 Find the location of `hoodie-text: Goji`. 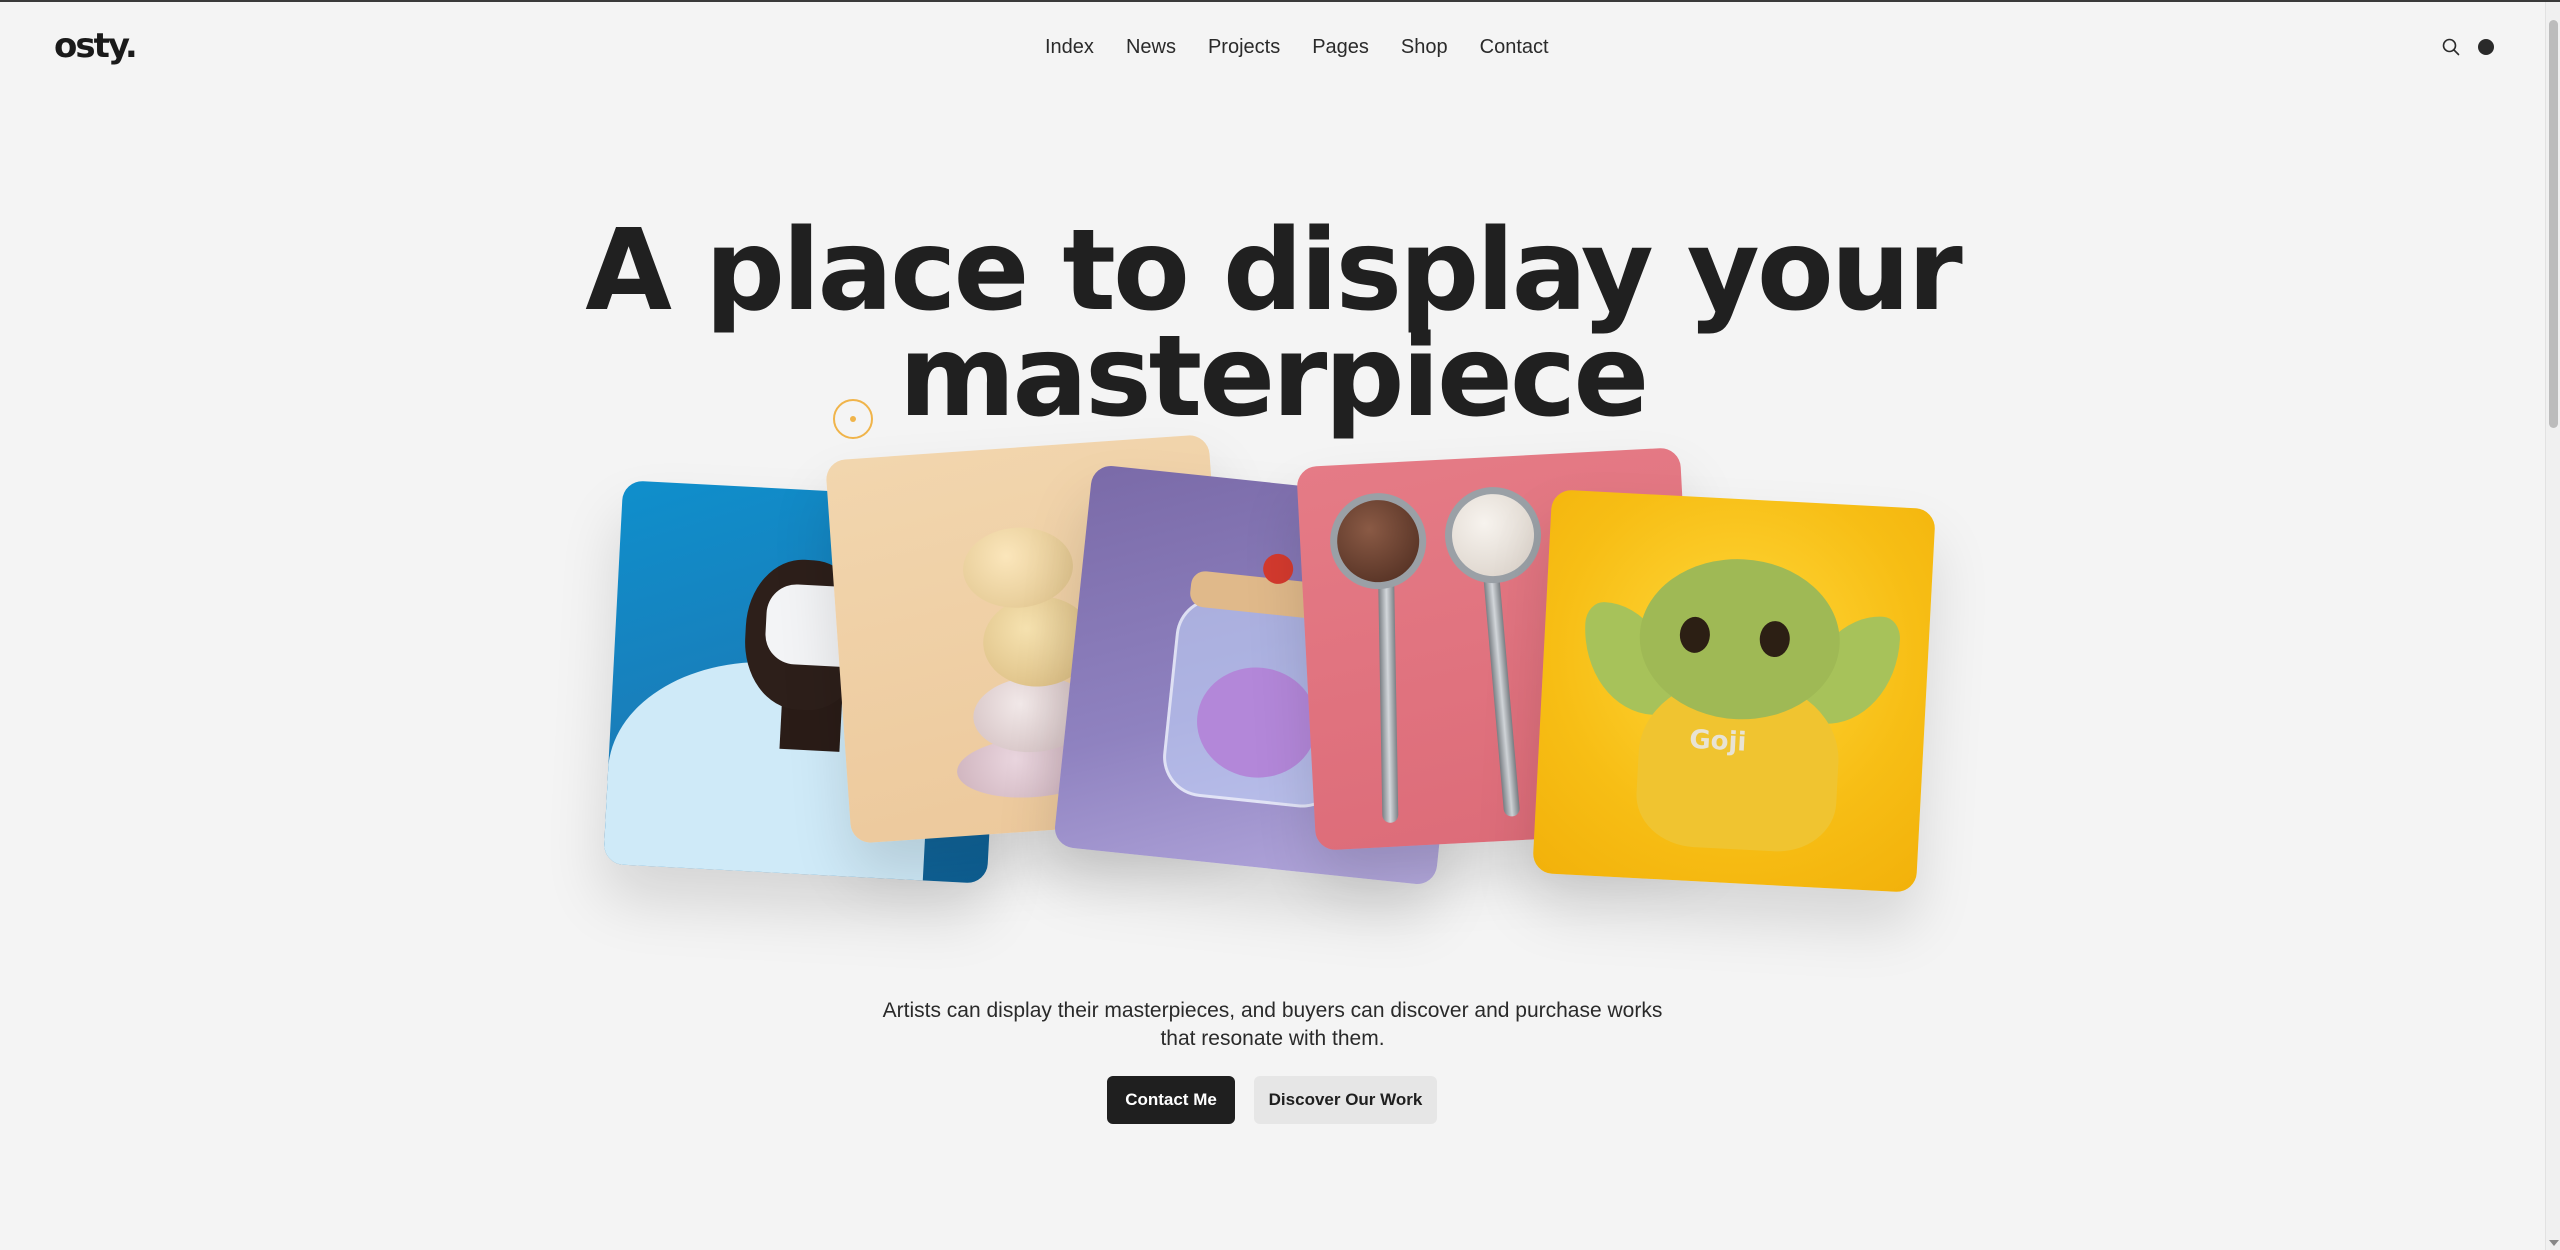

hoodie-text: Goji is located at coordinates (1718, 741).